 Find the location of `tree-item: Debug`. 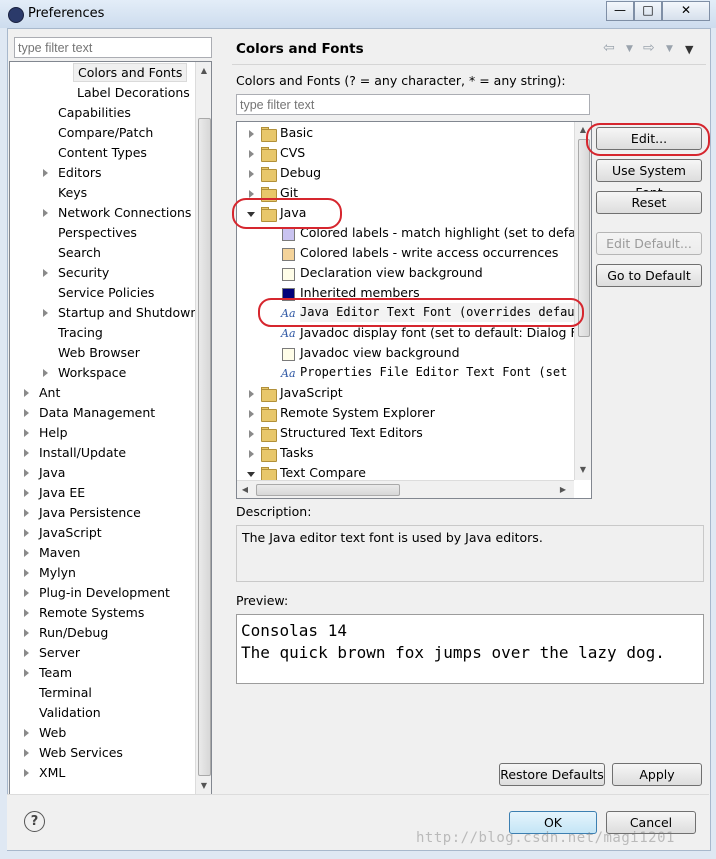

tree-item: Debug is located at coordinates (300, 172).